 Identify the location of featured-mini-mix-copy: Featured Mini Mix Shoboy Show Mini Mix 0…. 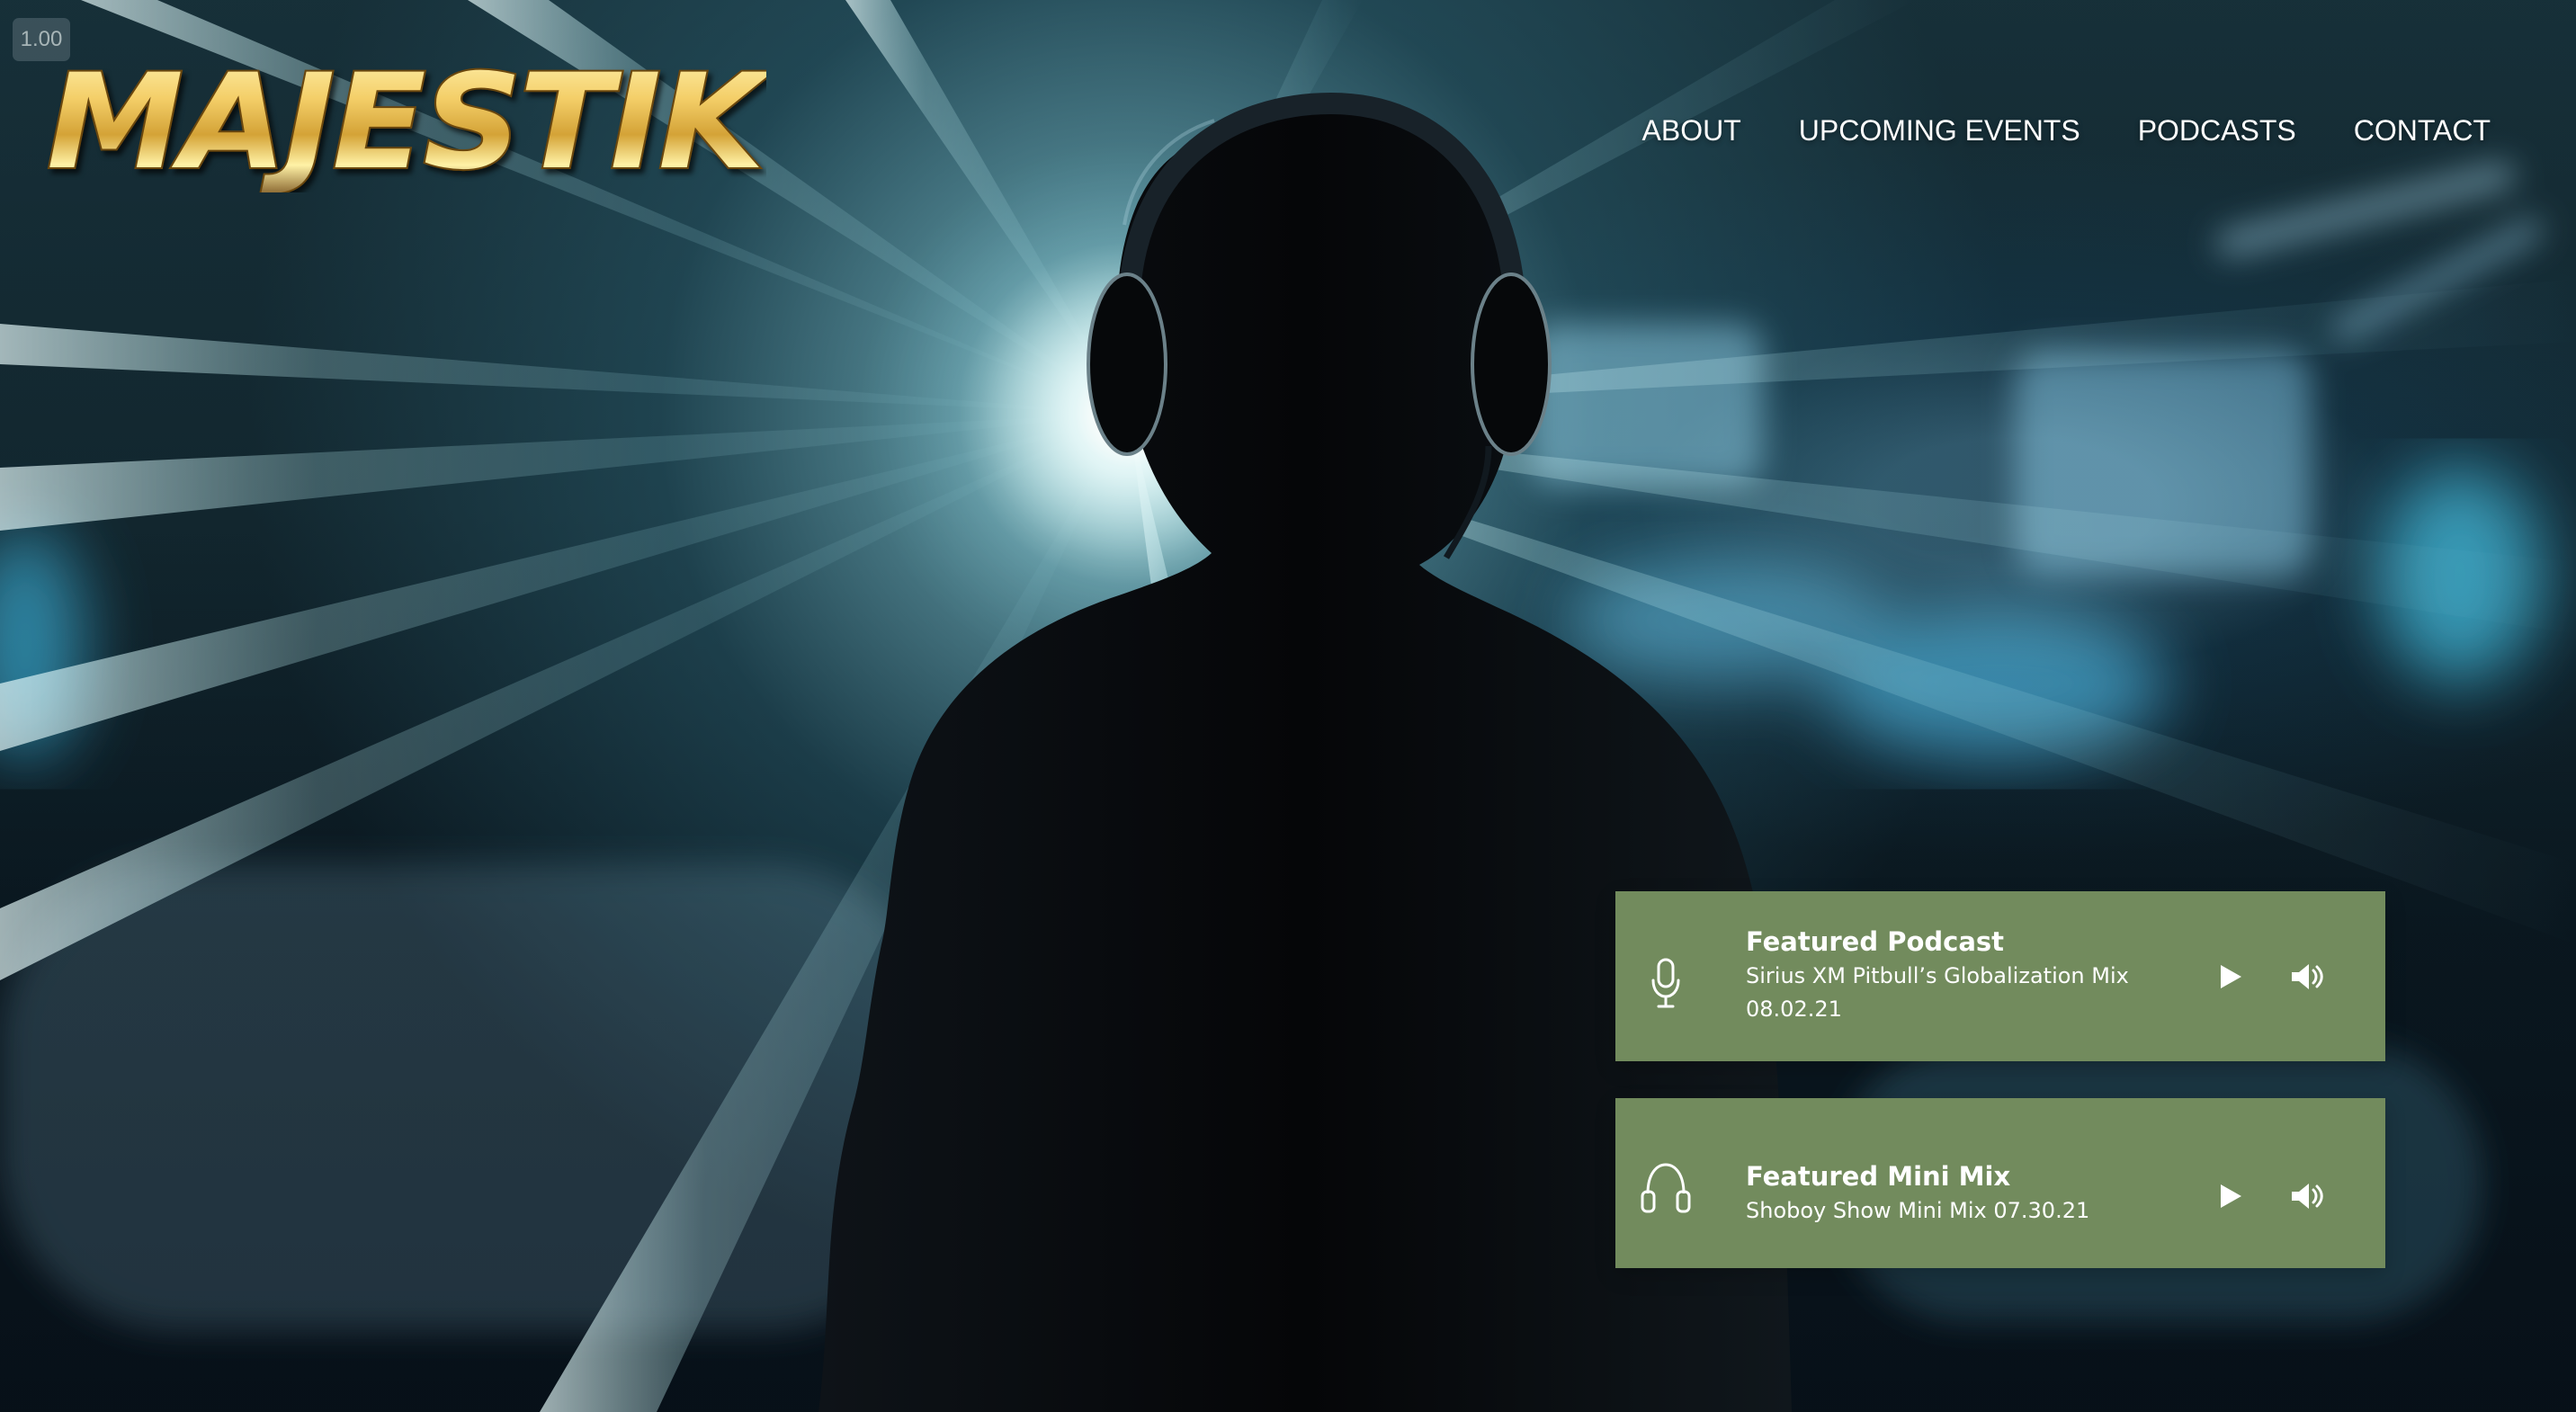
(1957, 1194).